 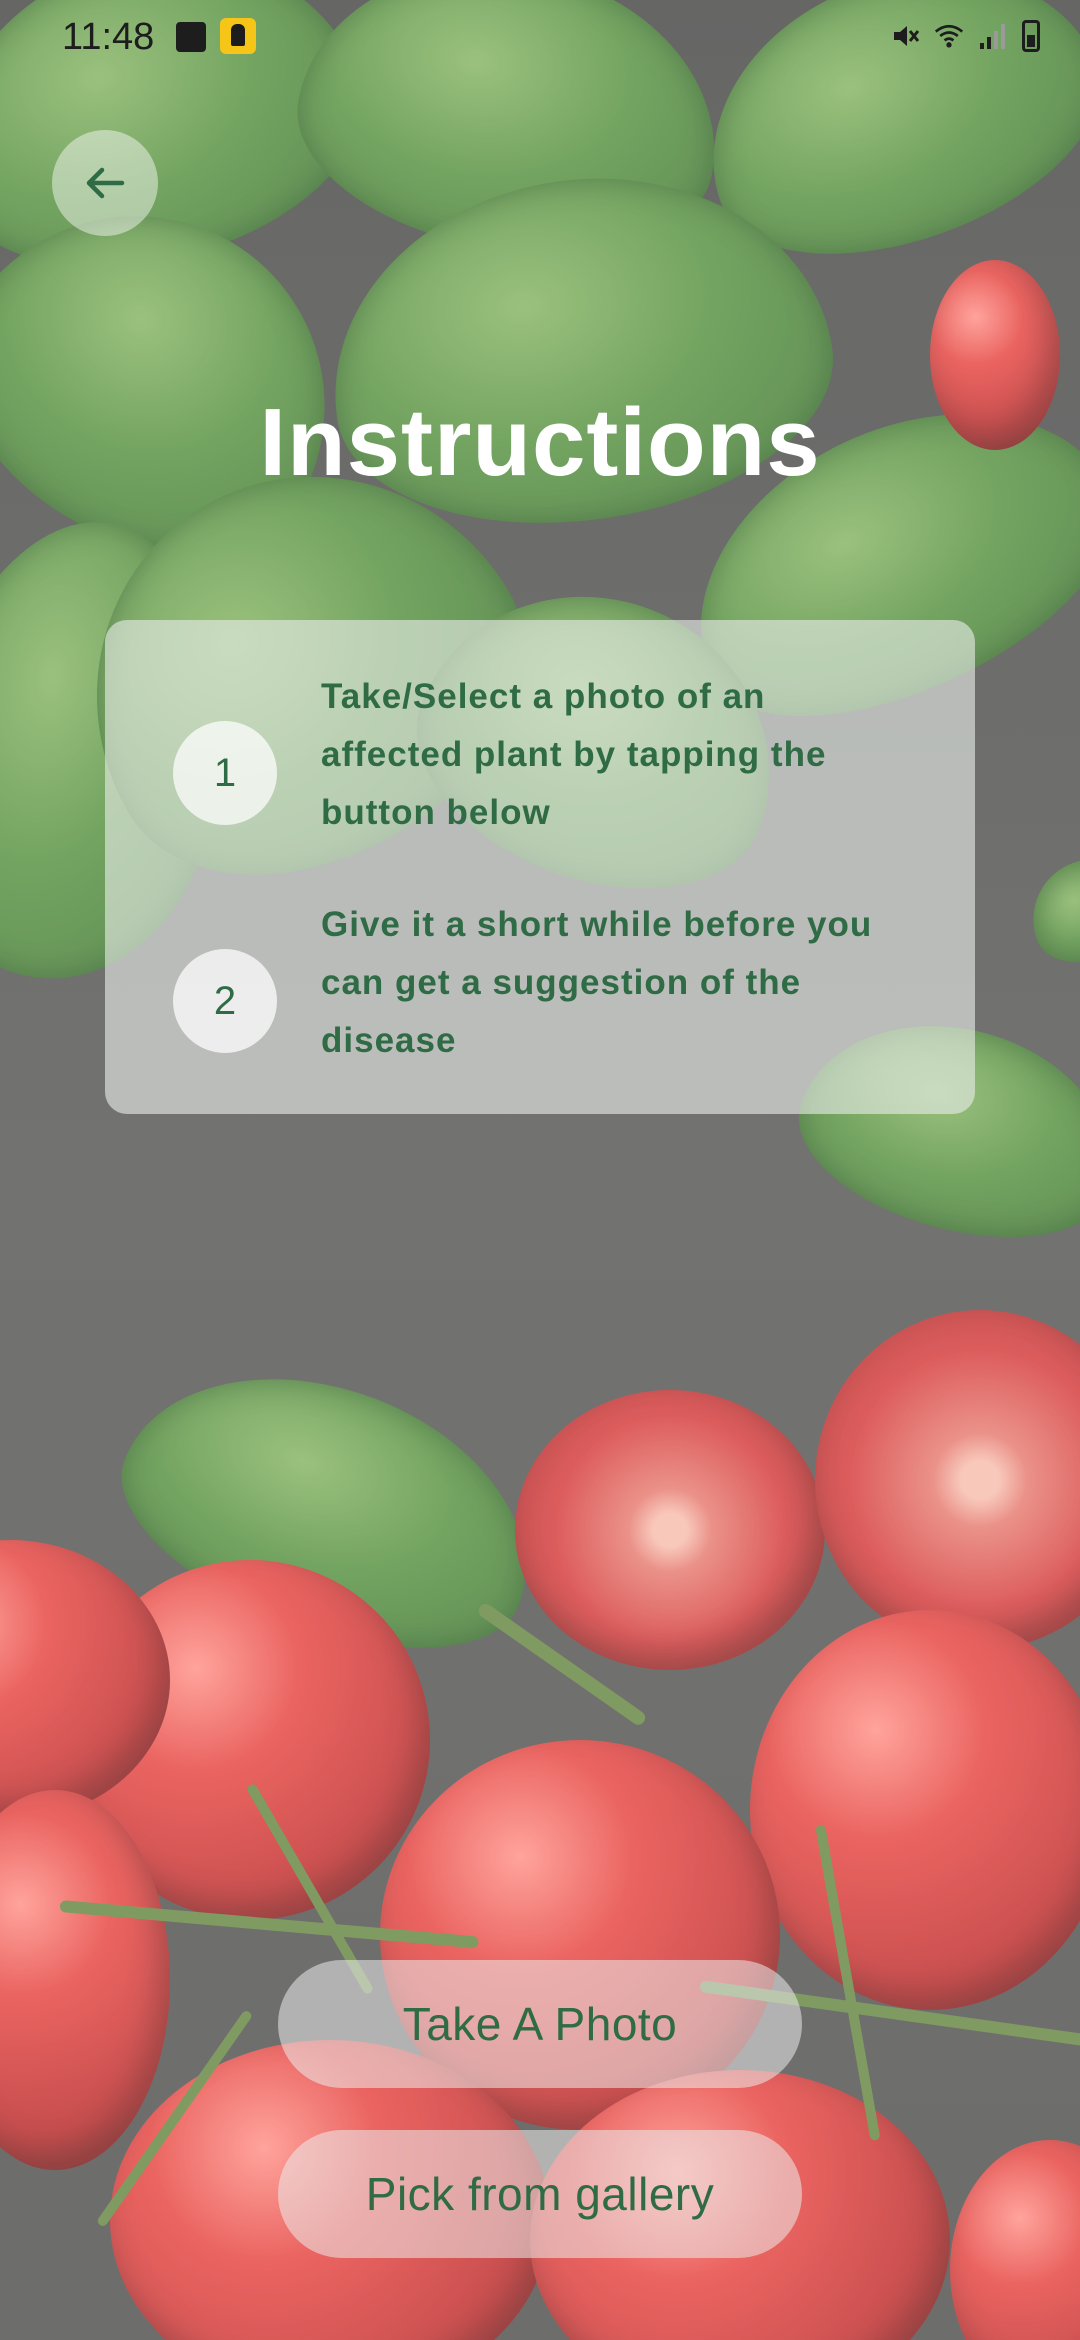 What do you see at coordinates (949, 36) in the screenshot?
I see `wifi-icon` at bounding box center [949, 36].